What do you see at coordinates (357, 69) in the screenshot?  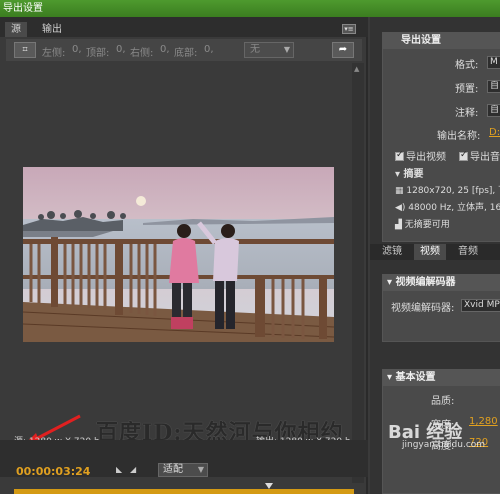 I see `scroll-up-icon: ▲` at bounding box center [357, 69].